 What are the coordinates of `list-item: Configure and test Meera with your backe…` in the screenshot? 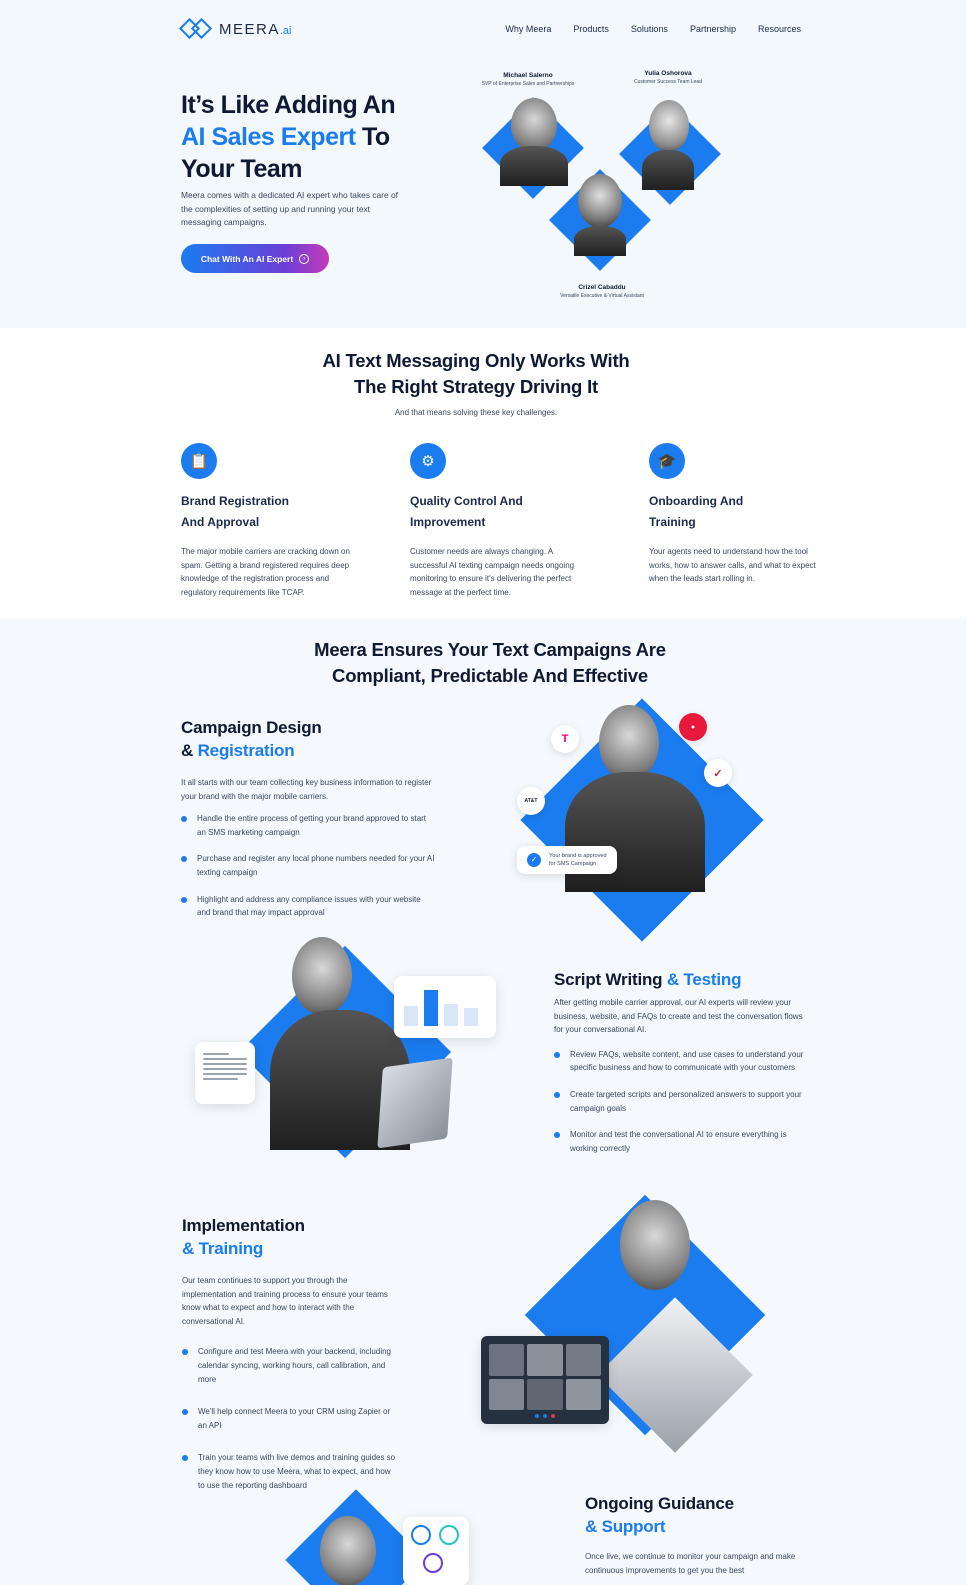 It's located at (289, 1365).